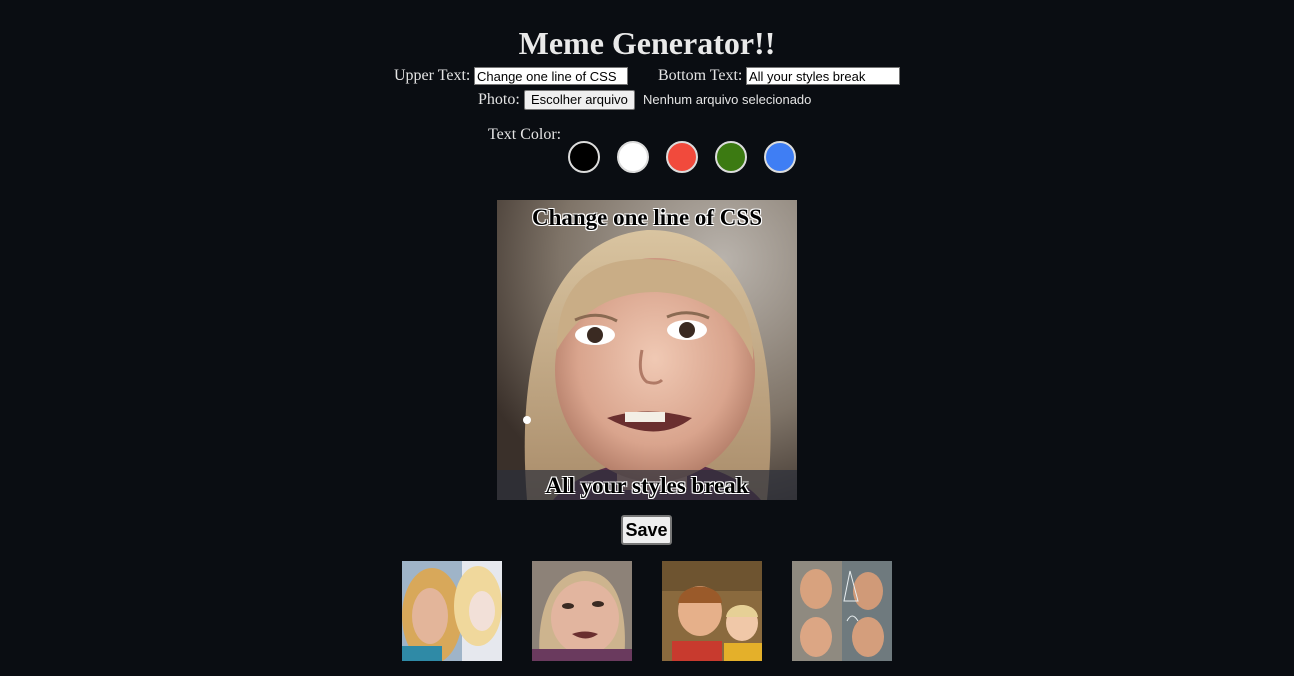 This screenshot has width=1294, height=676. What do you see at coordinates (780, 157) in the screenshot?
I see `color-swatch-blue` at bounding box center [780, 157].